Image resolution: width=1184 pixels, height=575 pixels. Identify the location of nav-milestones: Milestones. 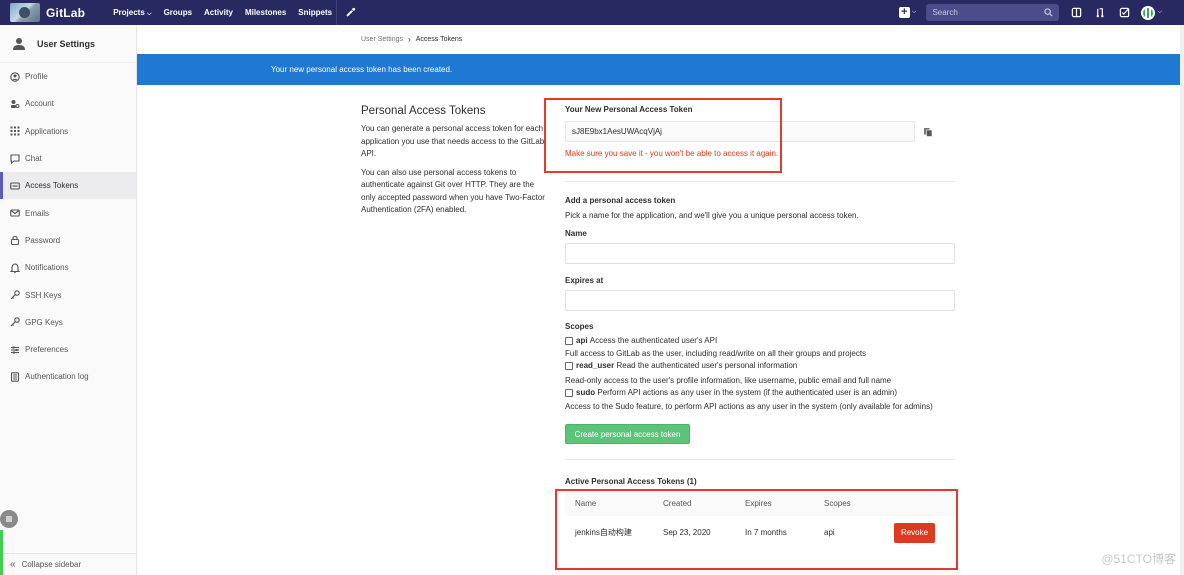
(265, 12).